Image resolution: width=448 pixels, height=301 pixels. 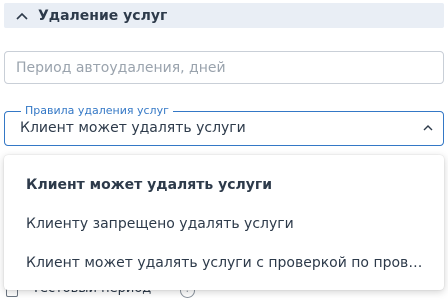 I want to click on dropdown-option-label: Клиент может удалять услуги, so click(x=149, y=184).